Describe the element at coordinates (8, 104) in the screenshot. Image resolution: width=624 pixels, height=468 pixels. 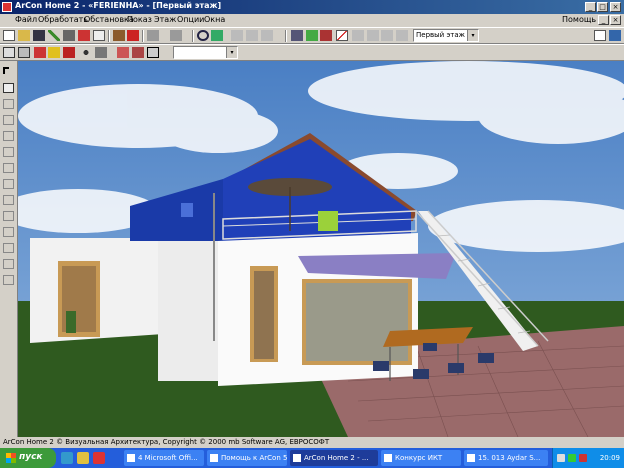
I see `rect-icon` at that location.